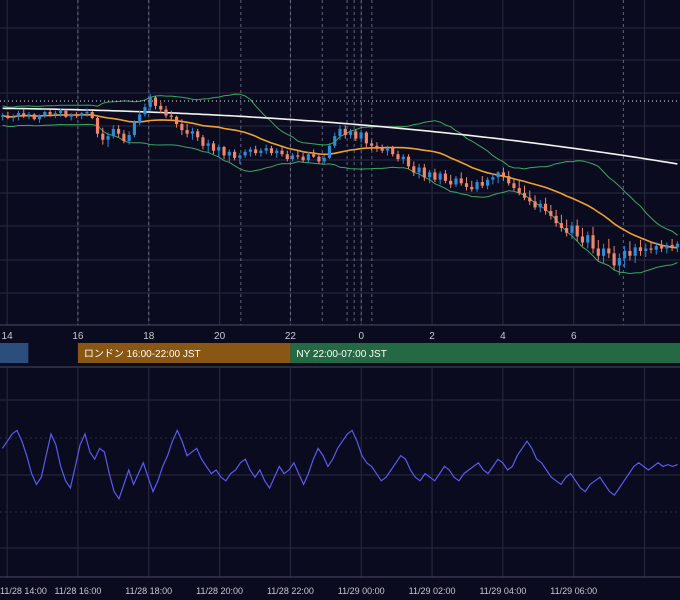 This screenshot has width=680, height=600. Describe the element at coordinates (8, 336) in the screenshot. I see `top-tick-label: 14` at that location.